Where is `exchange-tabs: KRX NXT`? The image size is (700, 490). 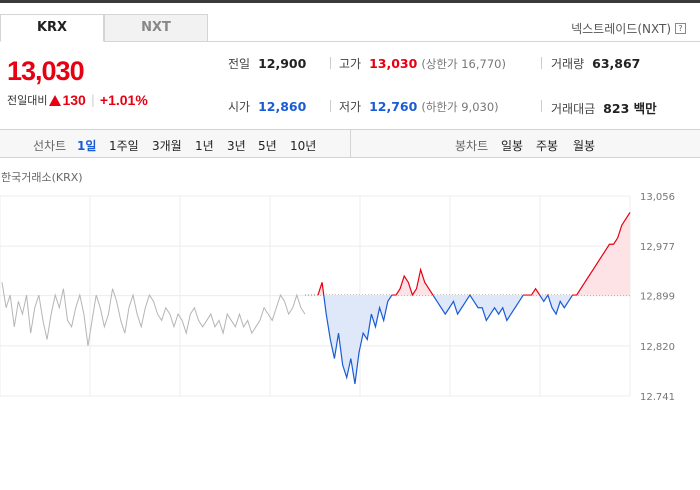
exchange-tabs: KRX NXT is located at coordinates (104, 28).